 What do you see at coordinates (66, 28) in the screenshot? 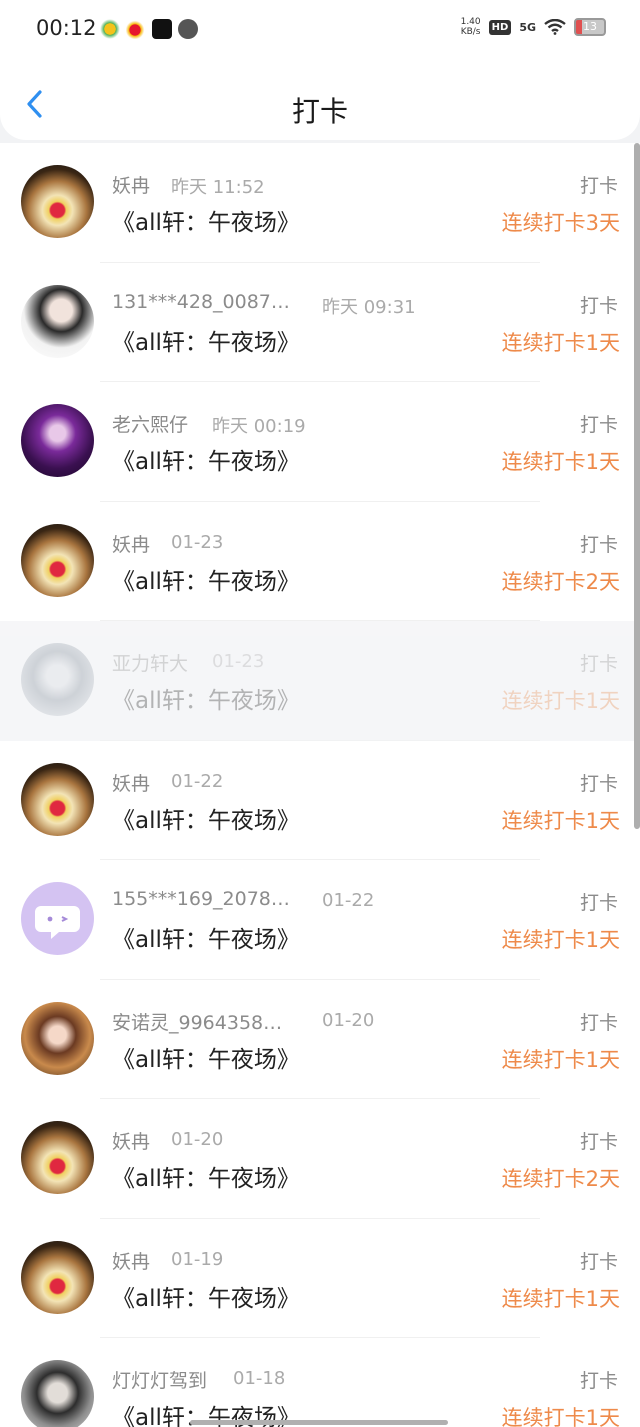
I see `status-time: 00:12` at bounding box center [66, 28].